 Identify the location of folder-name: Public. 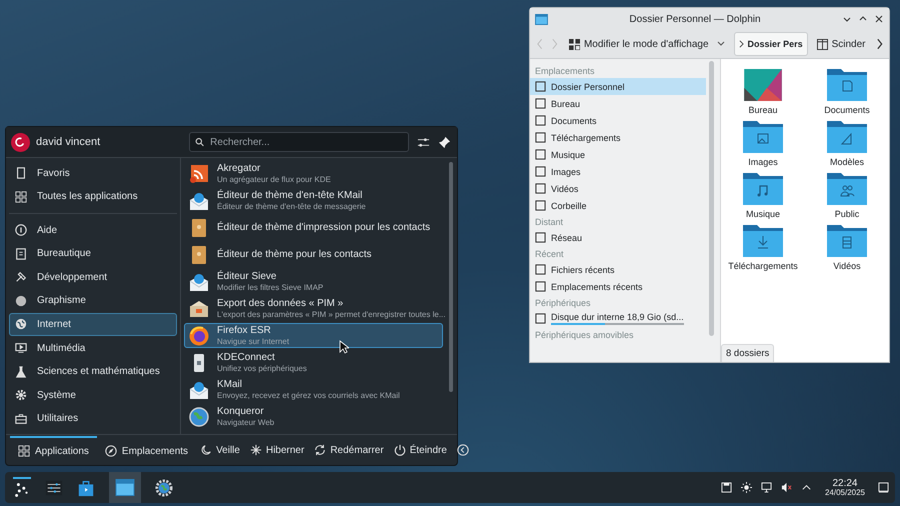
(847, 214).